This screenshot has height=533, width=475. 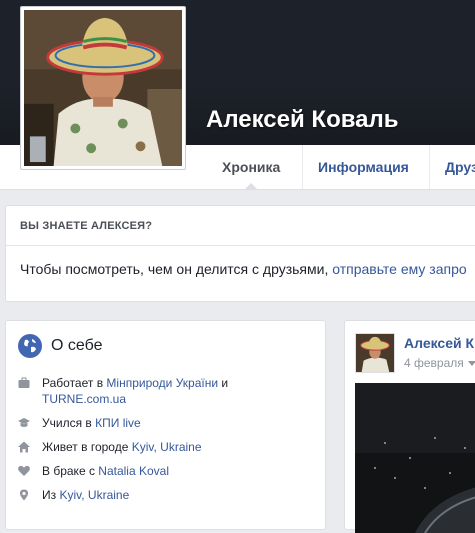 I want to click on map-pin-icon, so click(x=24, y=495).